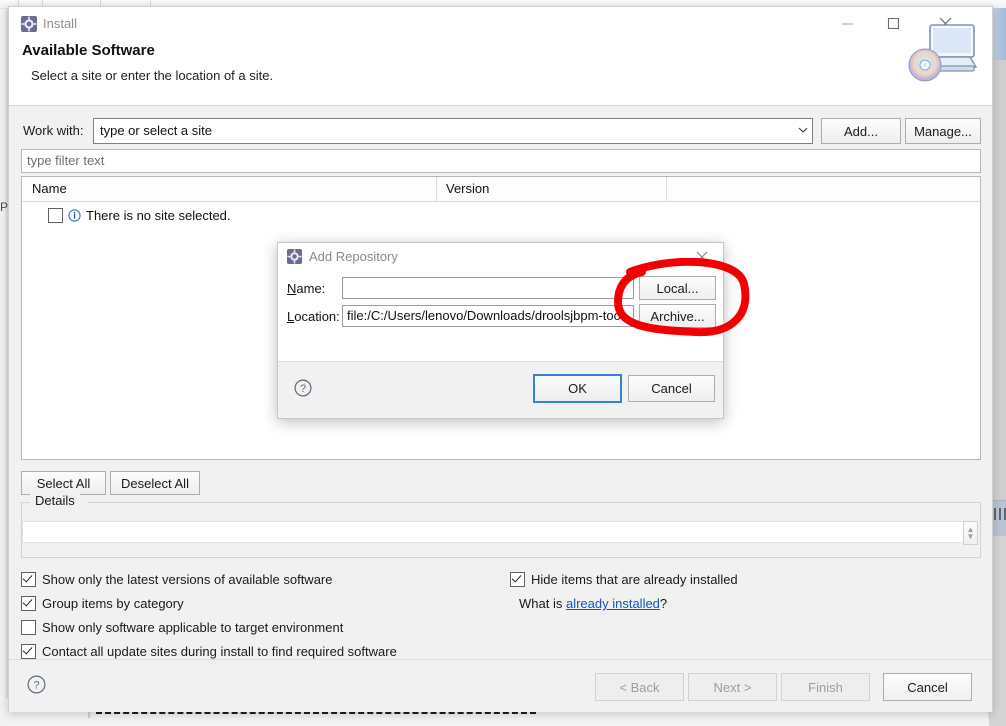 The image size is (1006, 726). What do you see at coordinates (803, 131) in the screenshot?
I see `chevron-down-icon` at bounding box center [803, 131].